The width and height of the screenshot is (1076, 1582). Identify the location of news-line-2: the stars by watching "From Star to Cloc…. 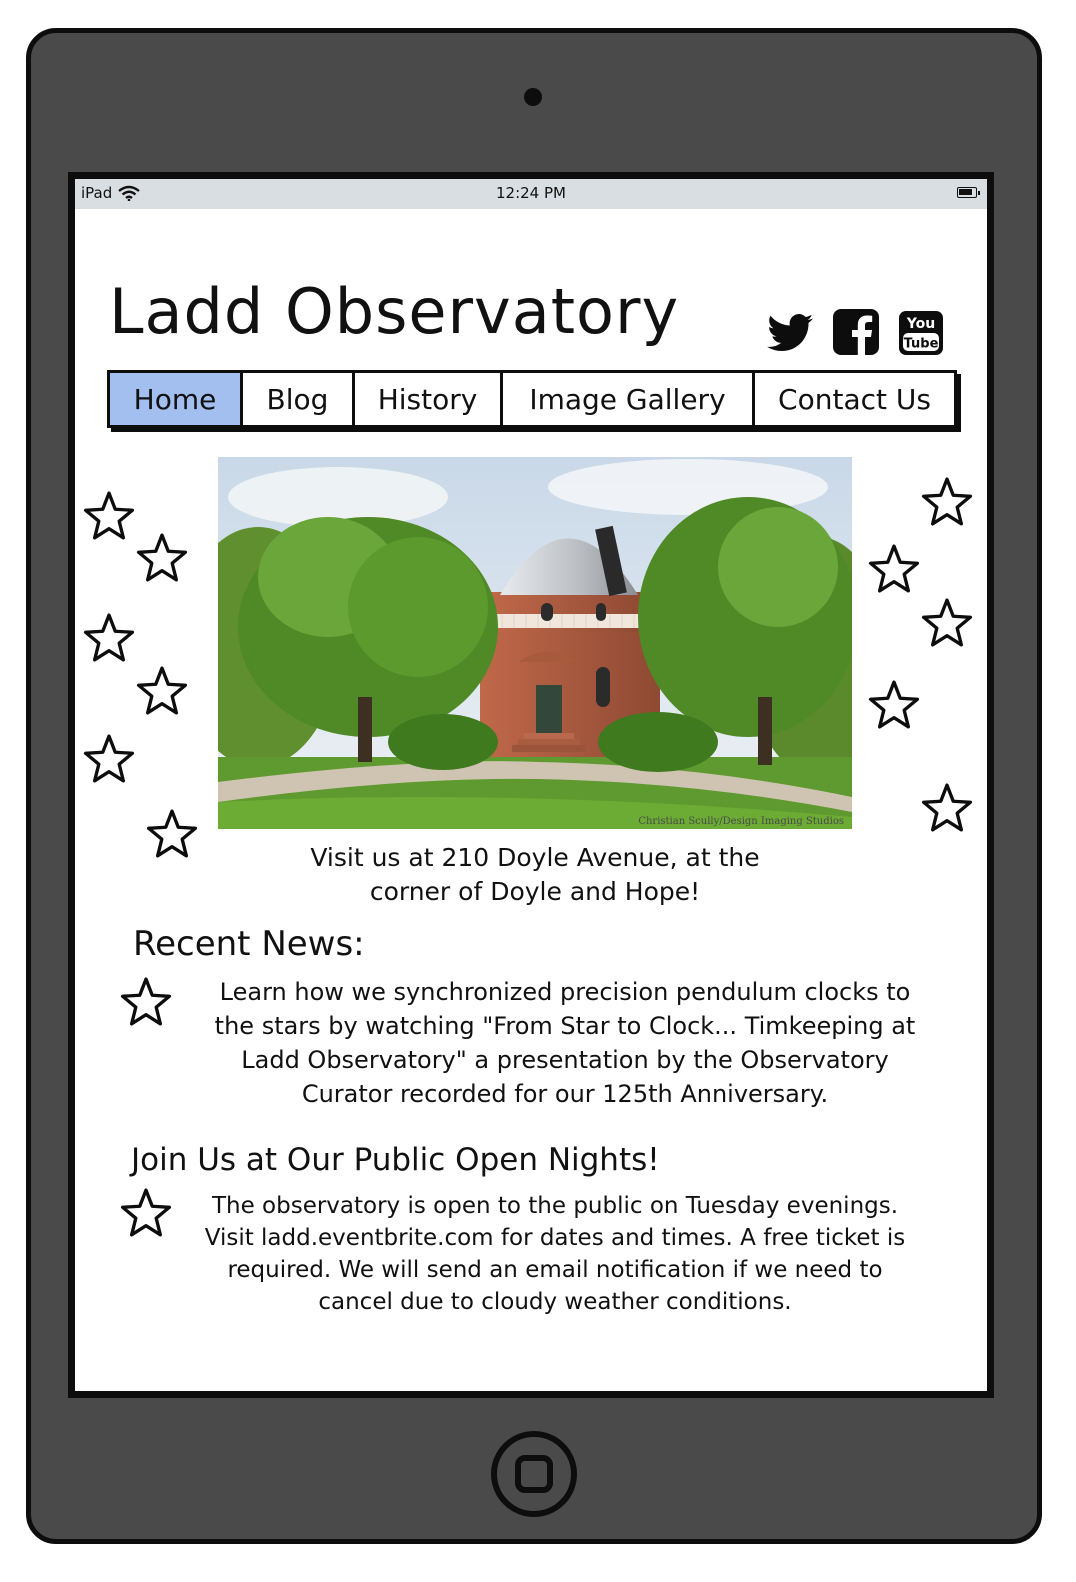
(565, 1026).